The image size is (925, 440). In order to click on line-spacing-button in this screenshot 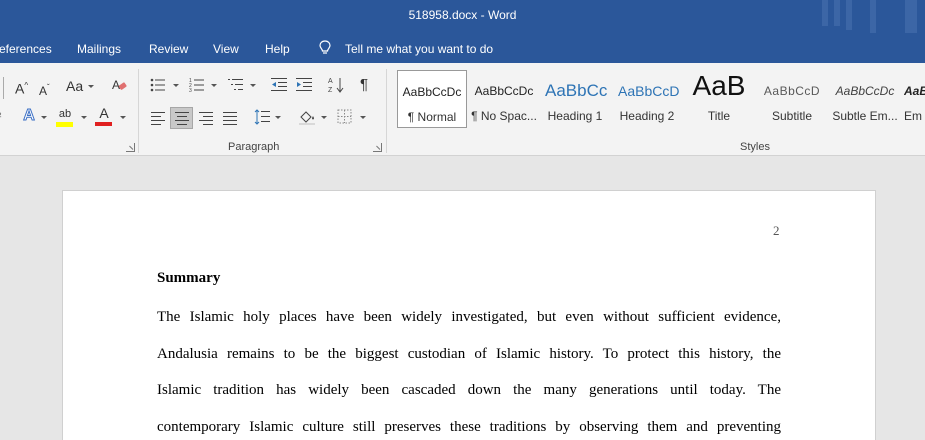, I will do `click(262, 117)`.